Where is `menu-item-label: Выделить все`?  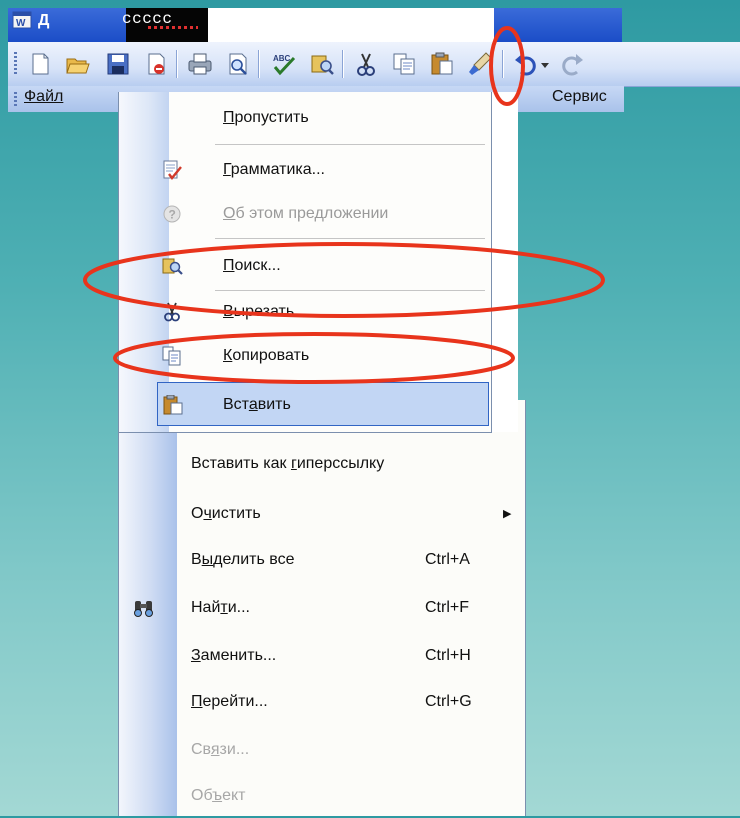 menu-item-label: Выделить все is located at coordinates (243, 559).